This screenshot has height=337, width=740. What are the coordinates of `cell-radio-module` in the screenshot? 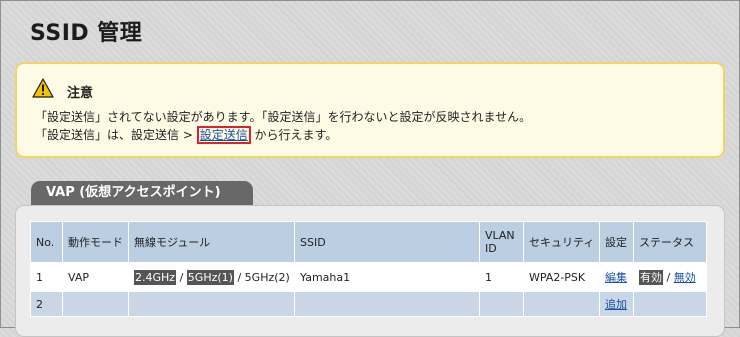 It's located at (211, 304).